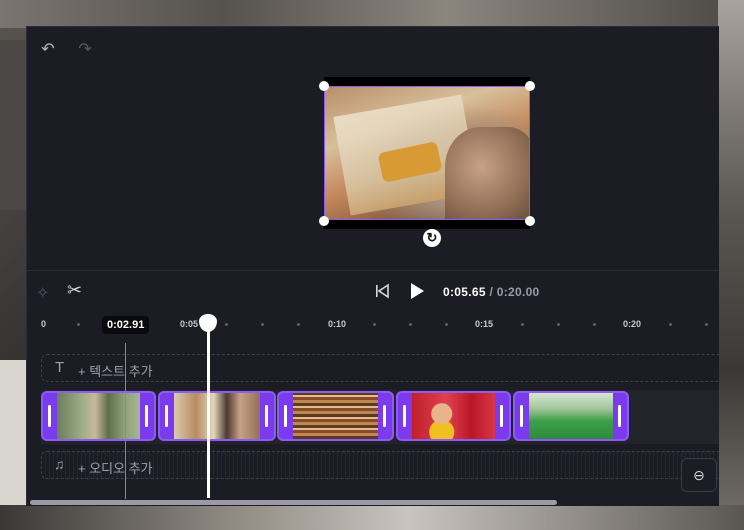 The width and height of the screenshot is (744, 530). What do you see at coordinates (324, 221) in the screenshot?
I see `resize-handle-bottom-left` at bounding box center [324, 221].